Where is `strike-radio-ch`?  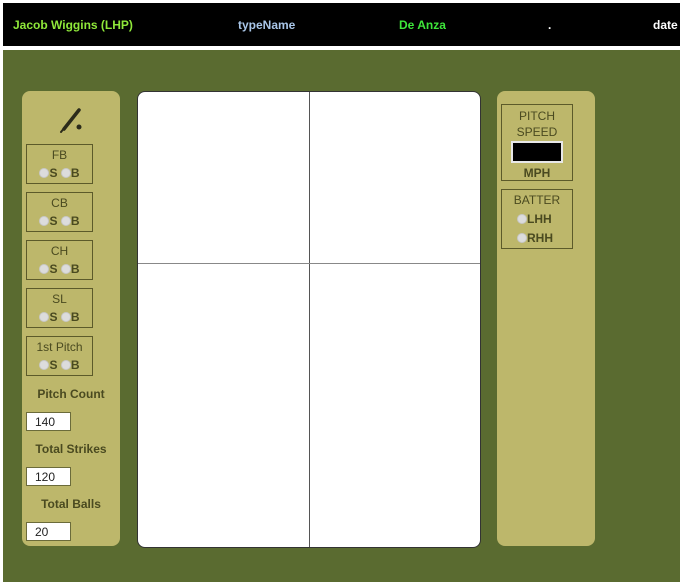
strike-radio-ch is located at coordinates (44, 269).